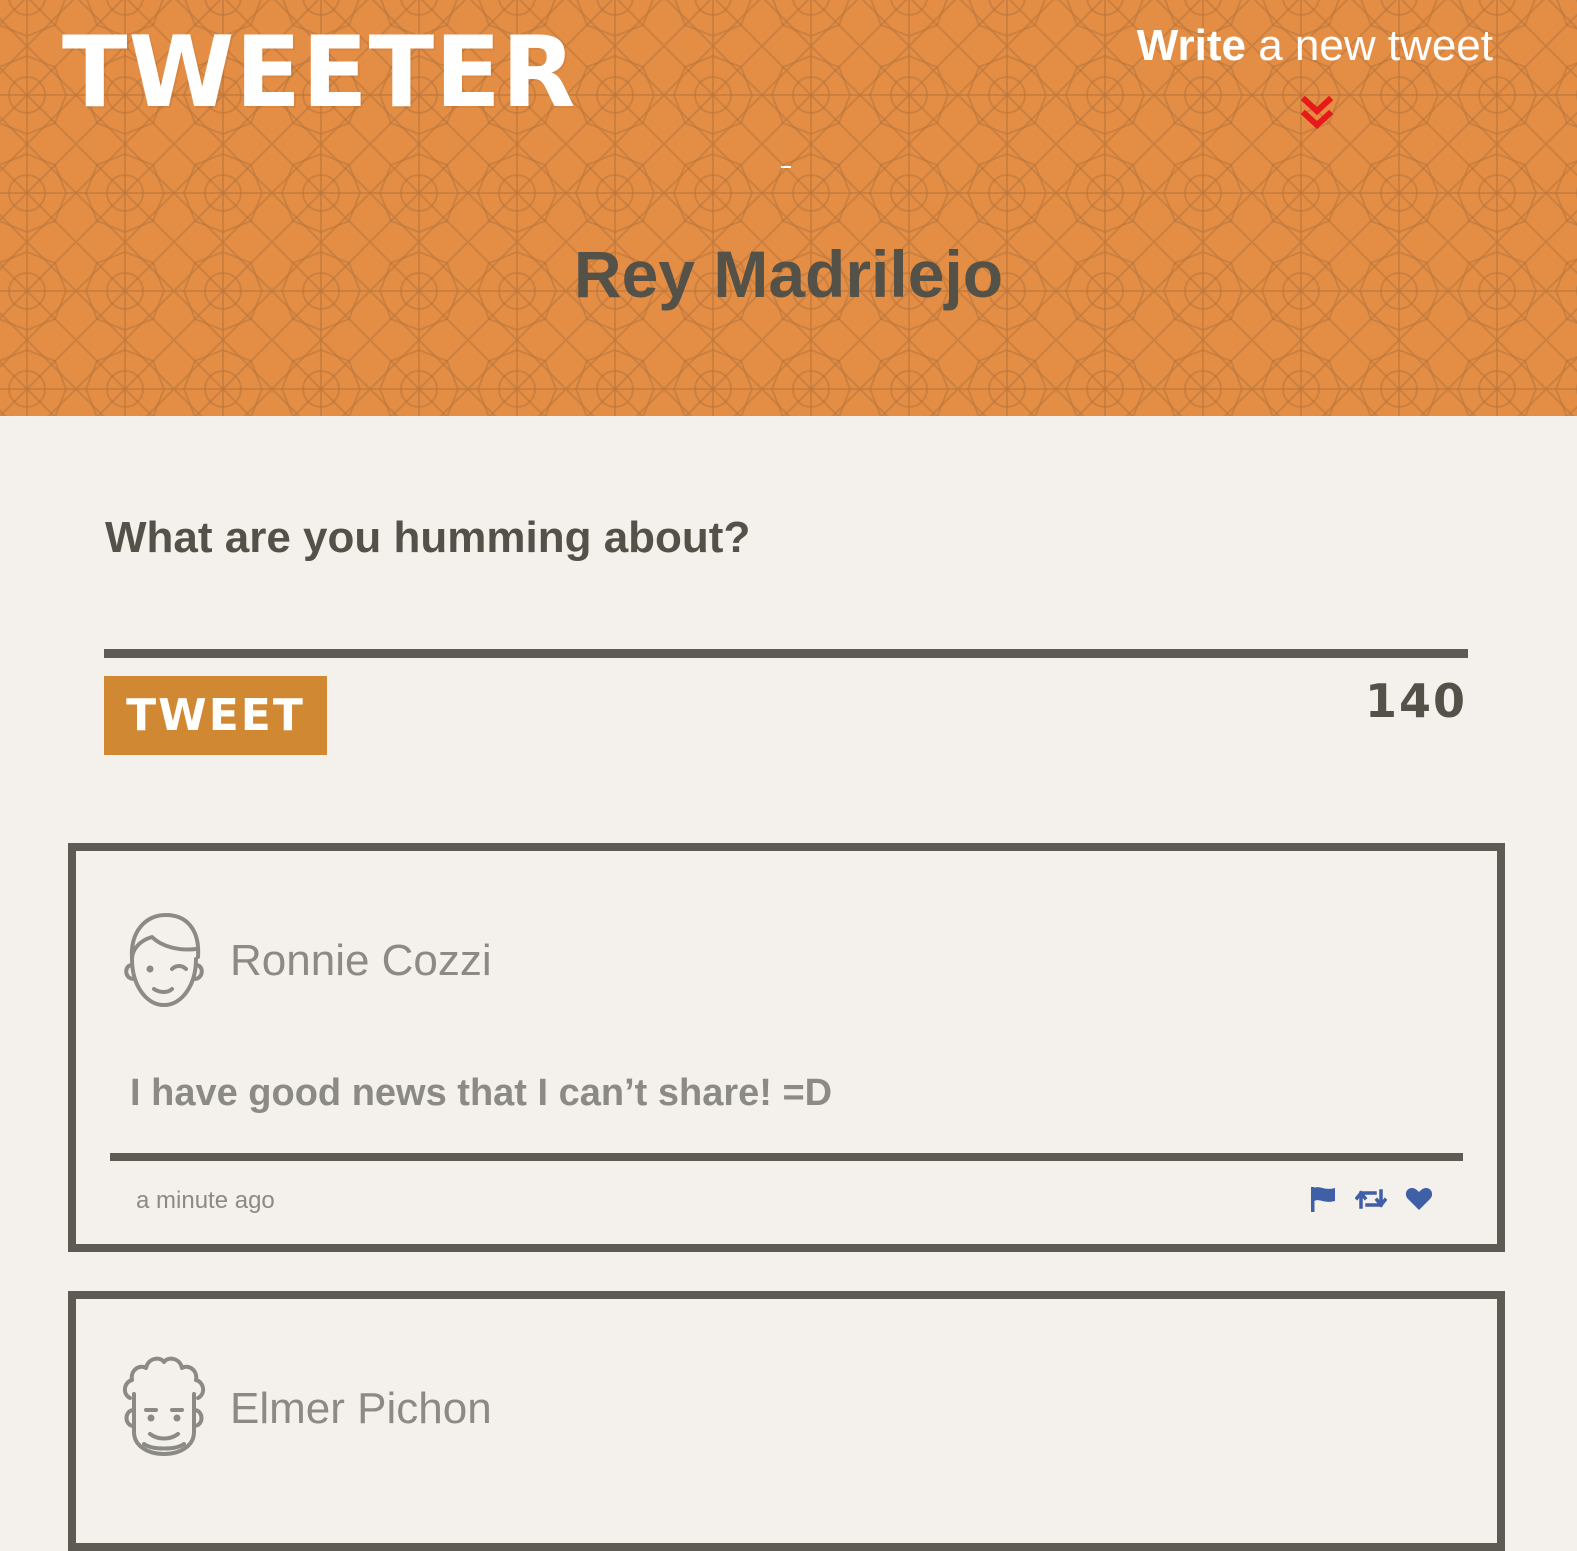 The height and width of the screenshot is (1551, 1577). What do you see at coordinates (361, 961) in the screenshot?
I see `tweet-author-name: Ronnie Cozzi` at bounding box center [361, 961].